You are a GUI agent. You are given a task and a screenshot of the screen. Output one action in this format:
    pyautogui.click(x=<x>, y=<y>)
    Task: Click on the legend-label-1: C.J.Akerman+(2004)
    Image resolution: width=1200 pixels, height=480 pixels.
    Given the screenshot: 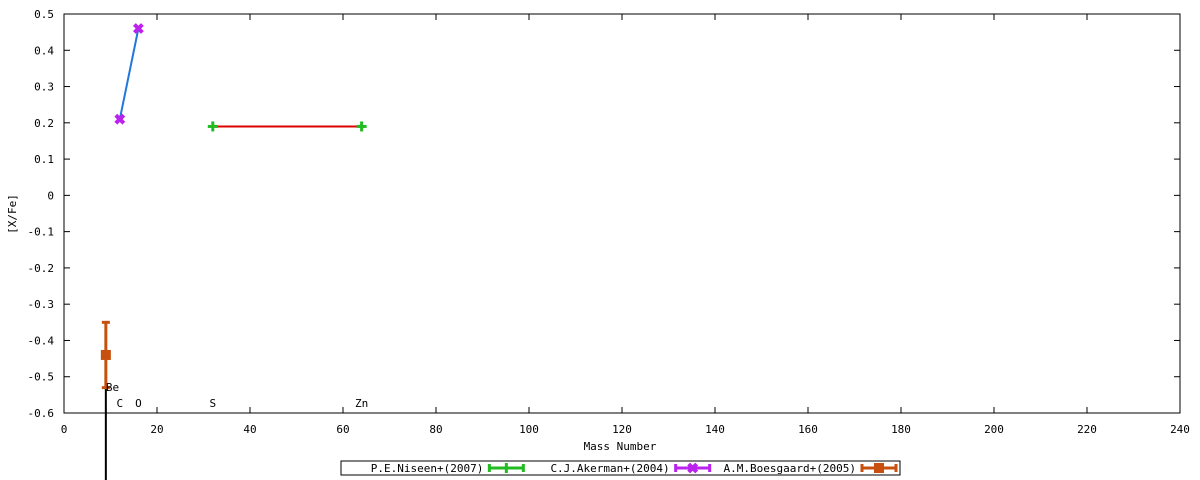 What is the action you would take?
    pyautogui.click(x=609, y=468)
    